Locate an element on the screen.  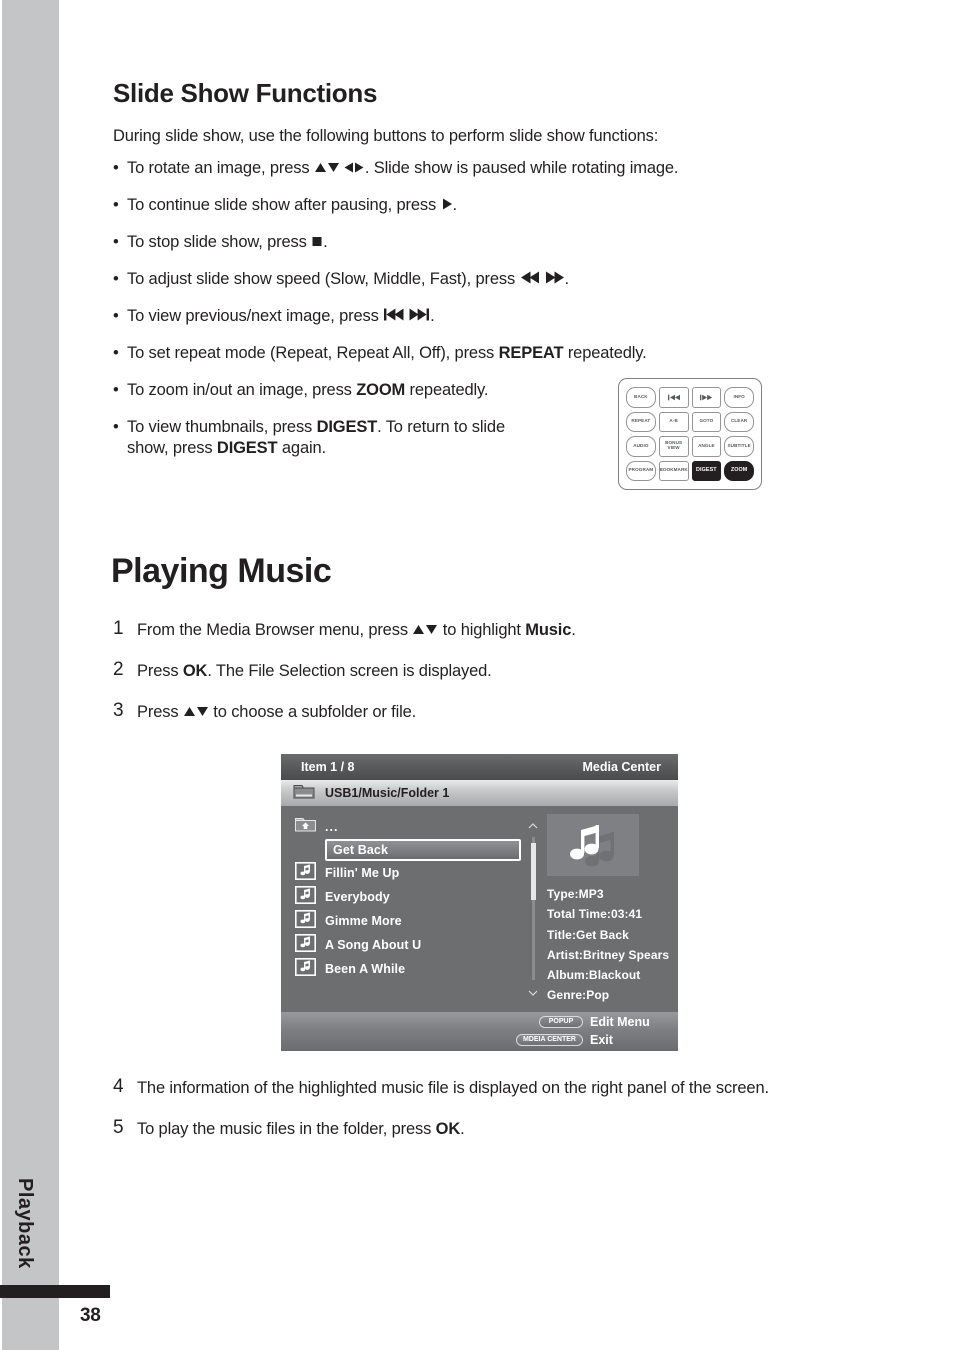
footer-rule is located at coordinates (55, 1291).